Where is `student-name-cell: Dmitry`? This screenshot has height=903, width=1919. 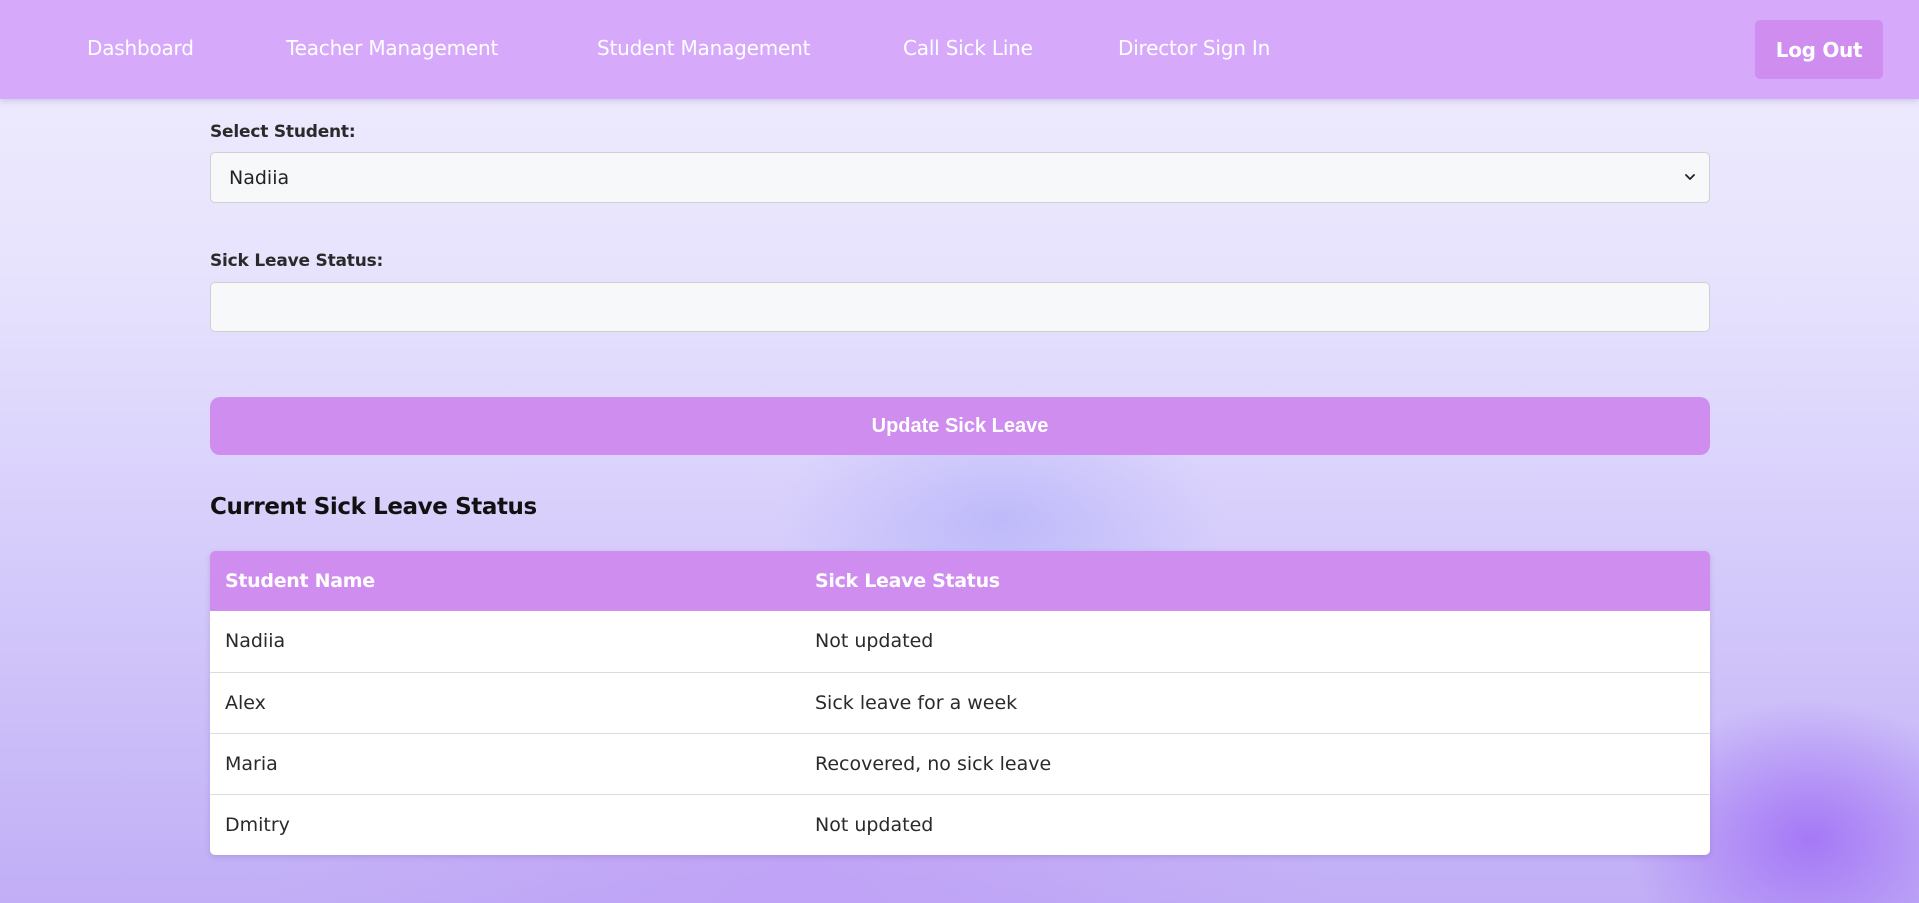 student-name-cell: Dmitry is located at coordinates (505, 824).